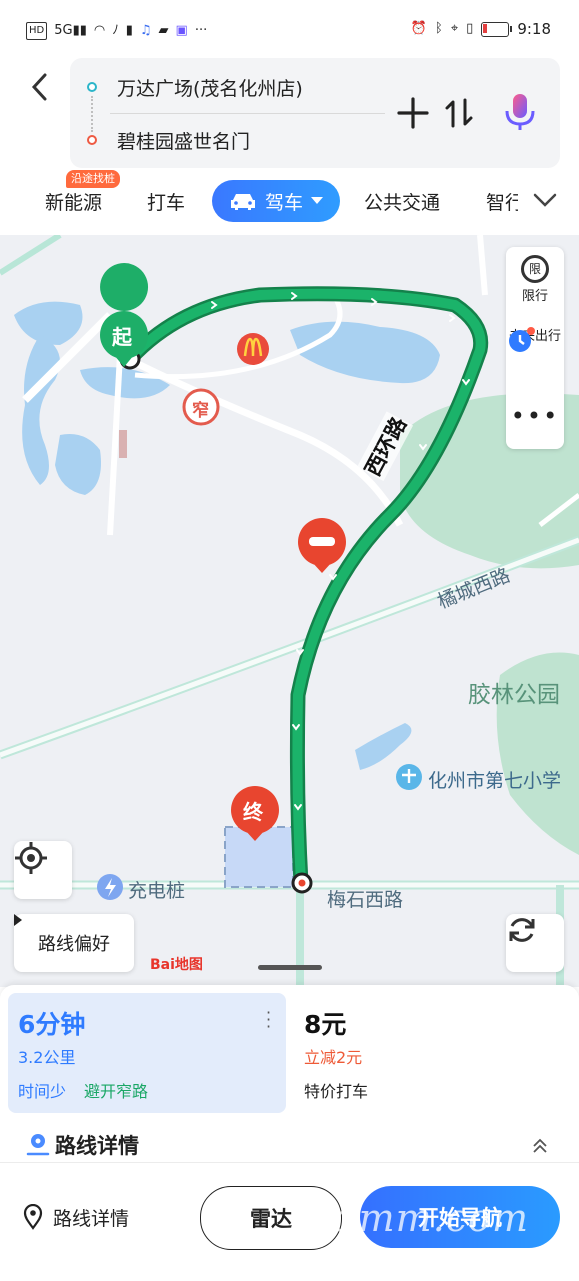  Describe the element at coordinates (166, 201) in the screenshot. I see `tab-taxi: 打车` at that location.